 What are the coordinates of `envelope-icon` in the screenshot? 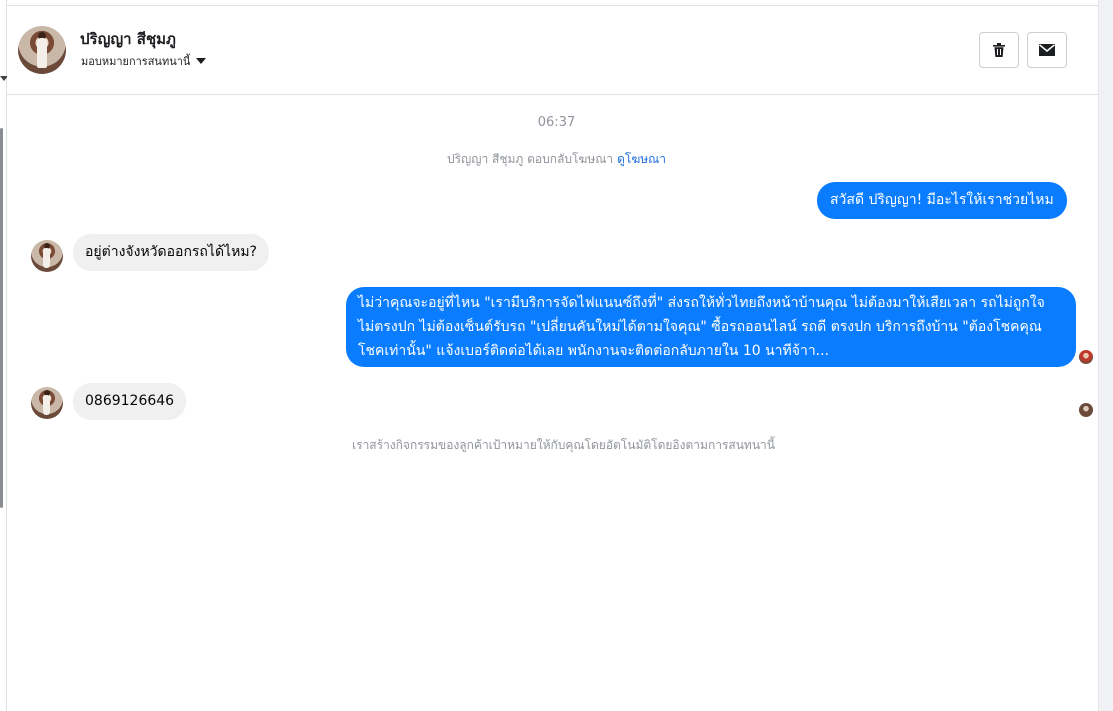 It's located at (1047, 50).